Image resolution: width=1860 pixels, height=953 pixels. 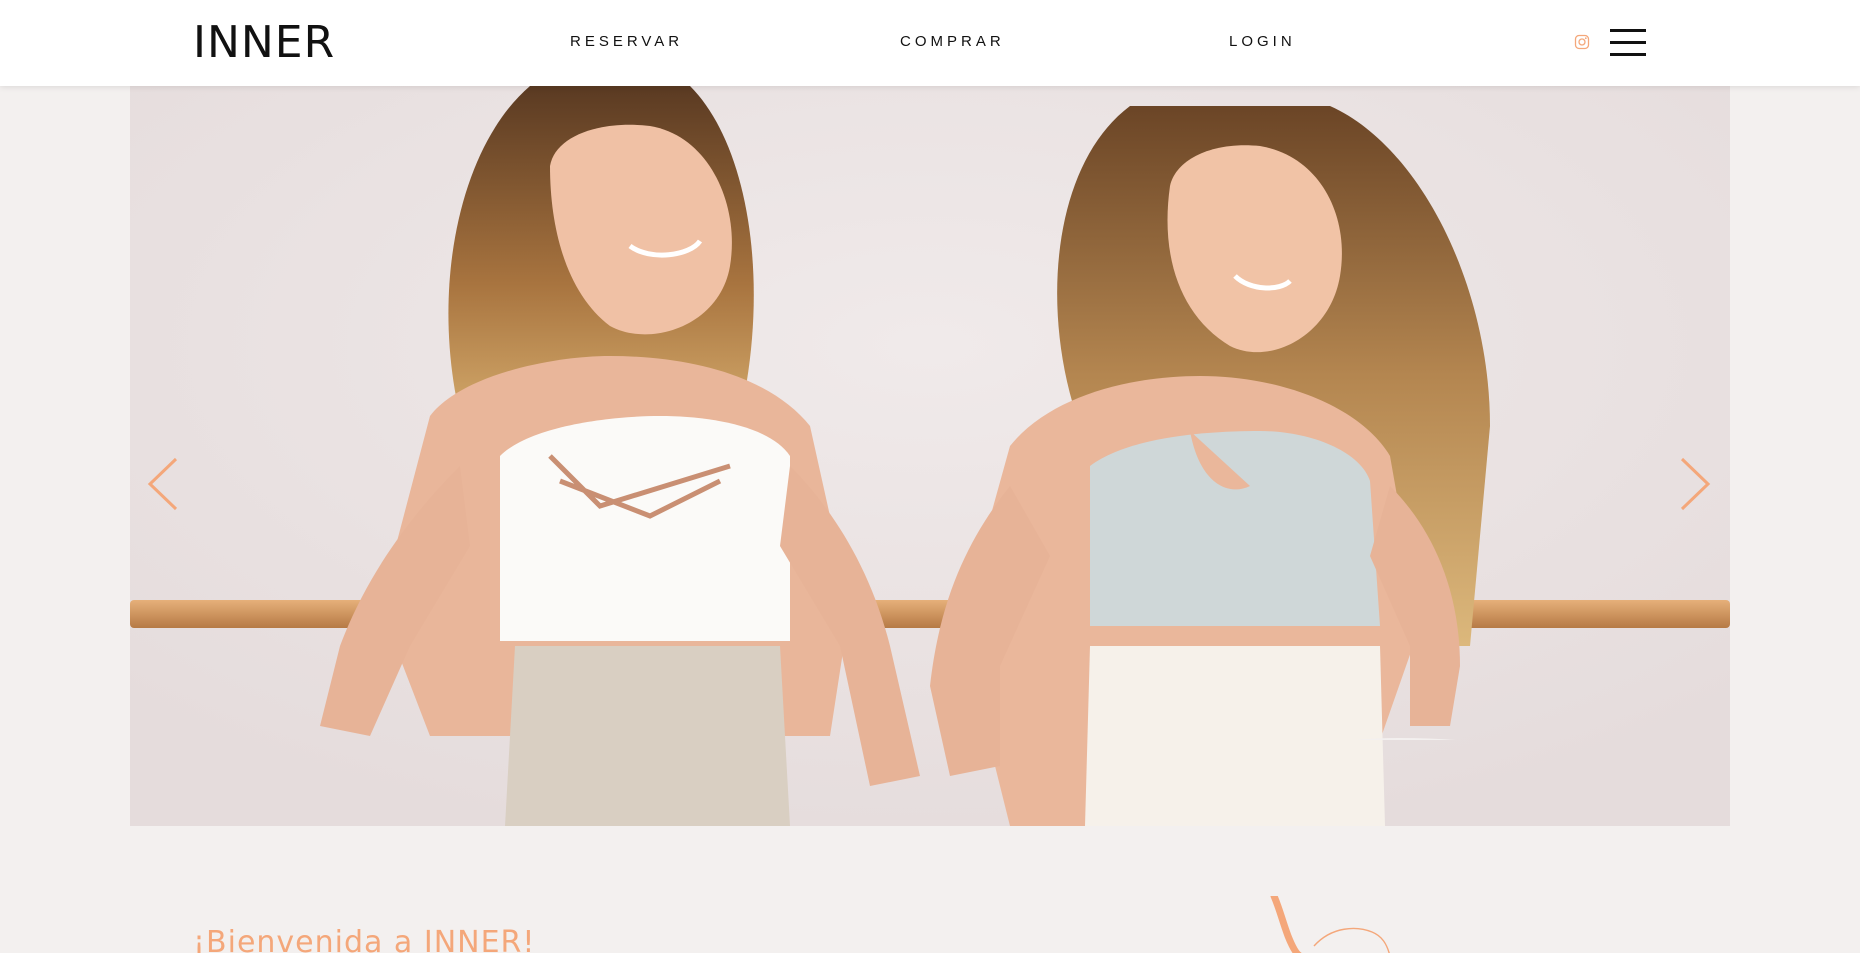 I want to click on chevron-left-icon, so click(x=163, y=484).